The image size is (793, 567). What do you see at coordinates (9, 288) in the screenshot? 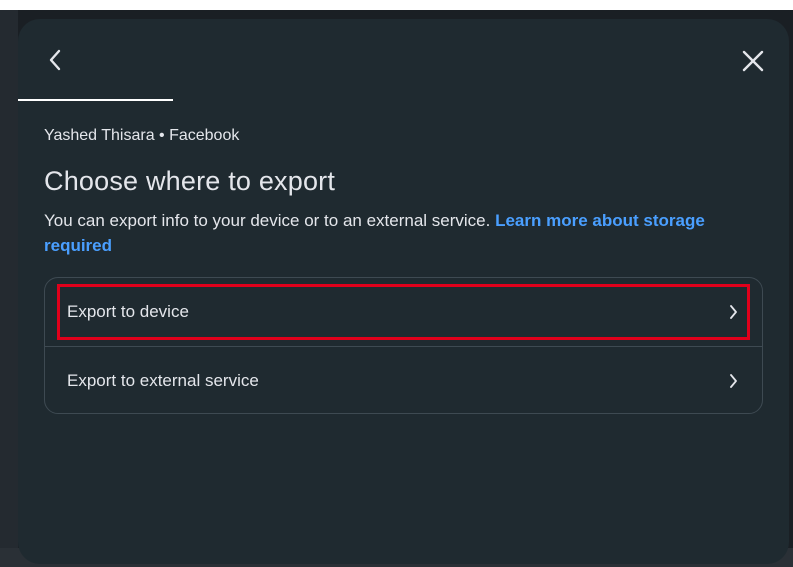
I see `backdrop-left-panel` at bounding box center [9, 288].